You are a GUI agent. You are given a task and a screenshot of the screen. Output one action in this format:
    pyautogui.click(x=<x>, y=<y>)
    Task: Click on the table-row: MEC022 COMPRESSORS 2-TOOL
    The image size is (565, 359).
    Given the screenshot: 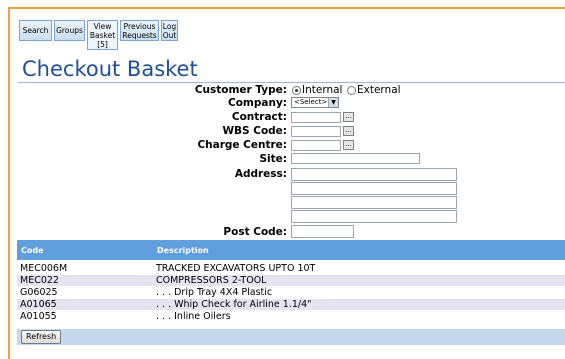 What is the action you would take?
    pyautogui.click(x=291, y=280)
    